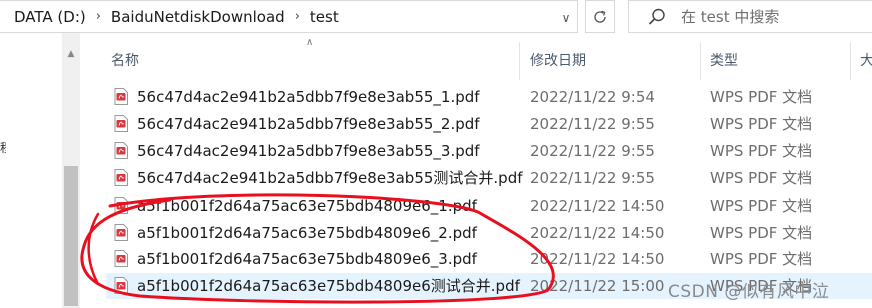 Image resolution: width=872 pixels, height=308 pixels. Describe the element at coordinates (566, 17) in the screenshot. I see `chevron-down-icon: ∨` at that location.